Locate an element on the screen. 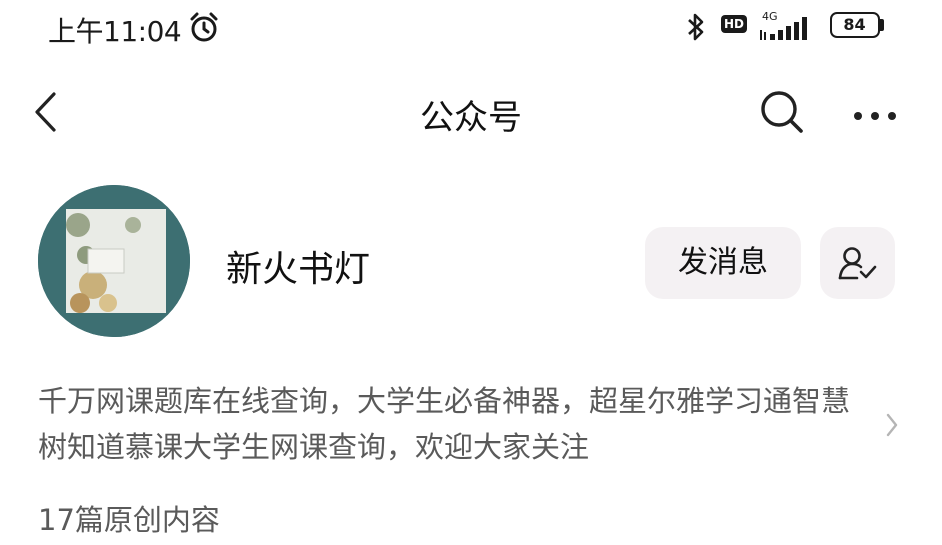 The image size is (942, 545). avatar is located at coordinates (114, 261).